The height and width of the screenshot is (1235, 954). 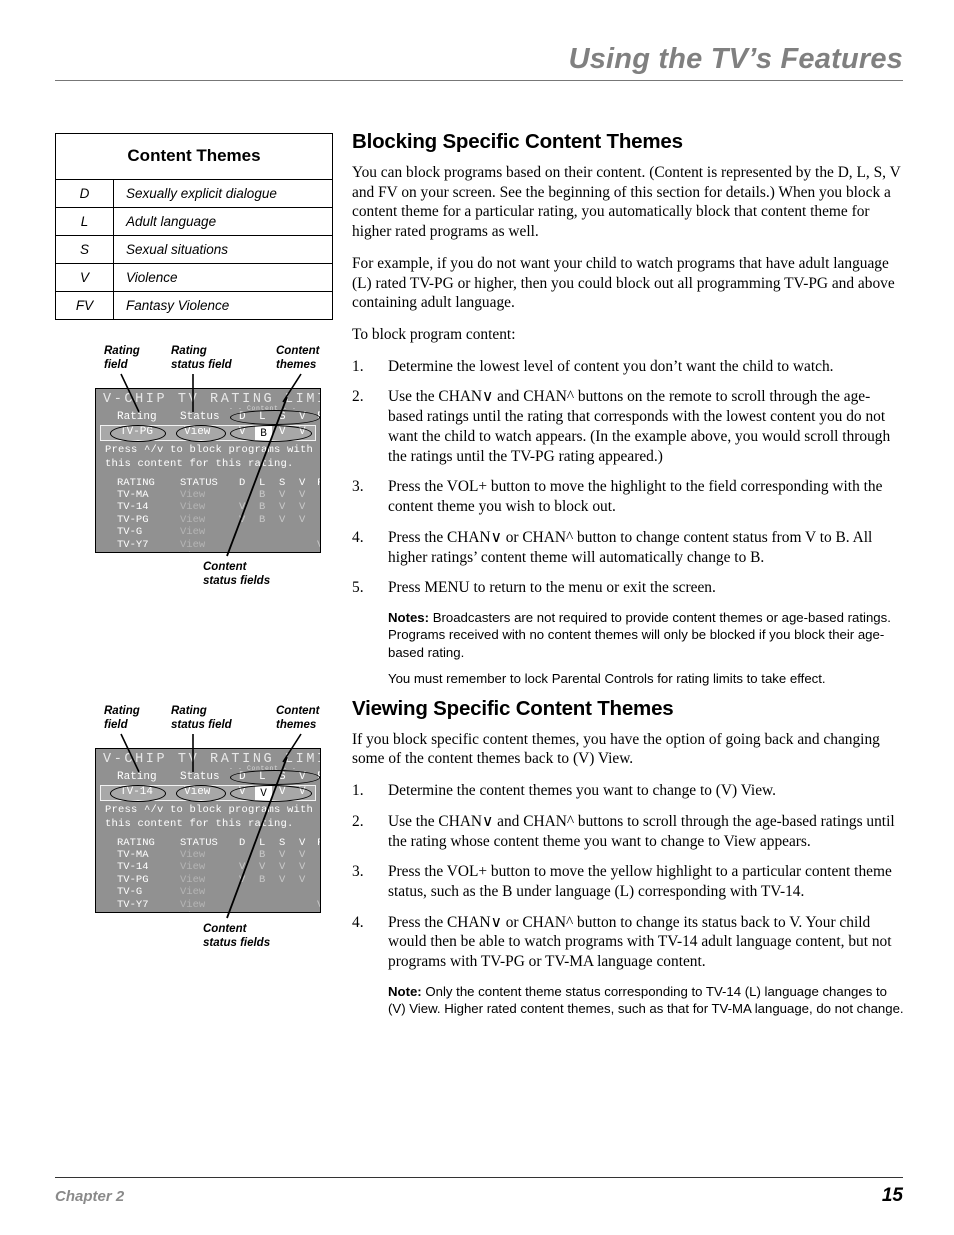 I want to click on header-rule, so click(x=479, y=81).